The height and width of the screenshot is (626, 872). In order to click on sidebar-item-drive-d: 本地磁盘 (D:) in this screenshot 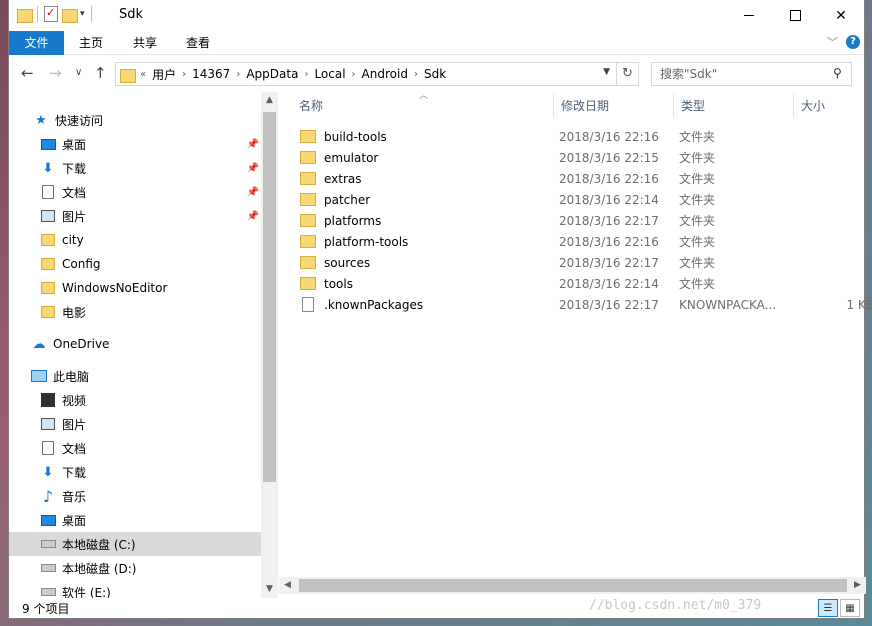, I will do `click(135, 568)`.